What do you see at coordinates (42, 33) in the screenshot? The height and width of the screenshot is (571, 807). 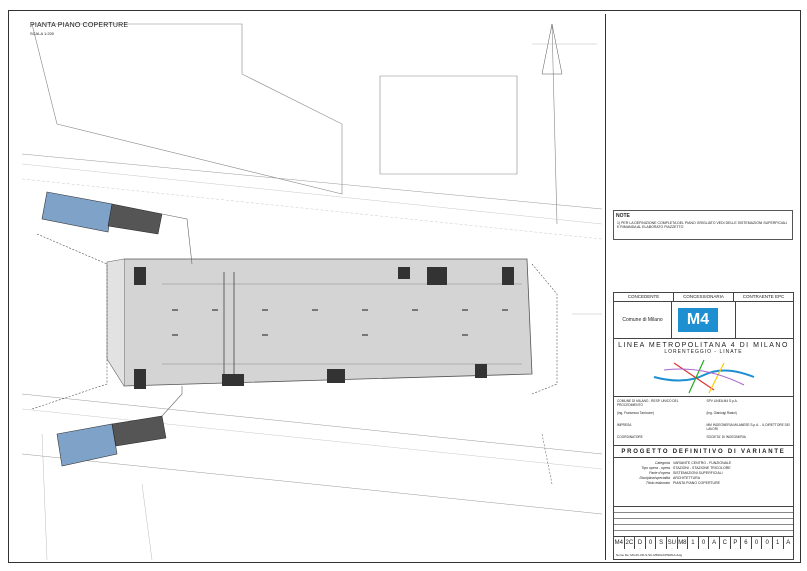 I see `drawing-scale: SCALA 1:200` at bounding box center [42, 33].